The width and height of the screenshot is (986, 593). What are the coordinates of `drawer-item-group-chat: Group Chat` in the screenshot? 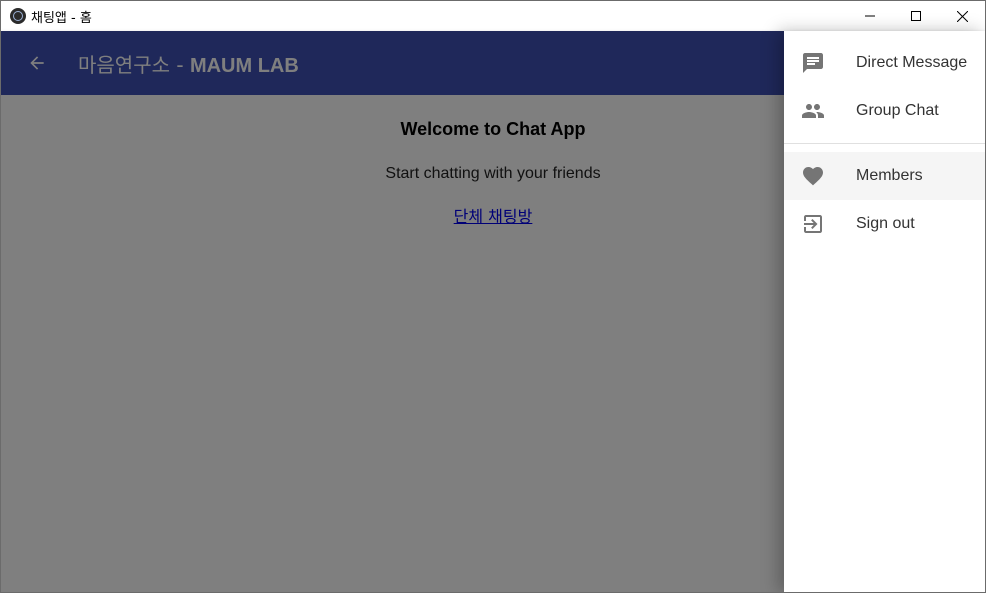 It's located at (884, 111).